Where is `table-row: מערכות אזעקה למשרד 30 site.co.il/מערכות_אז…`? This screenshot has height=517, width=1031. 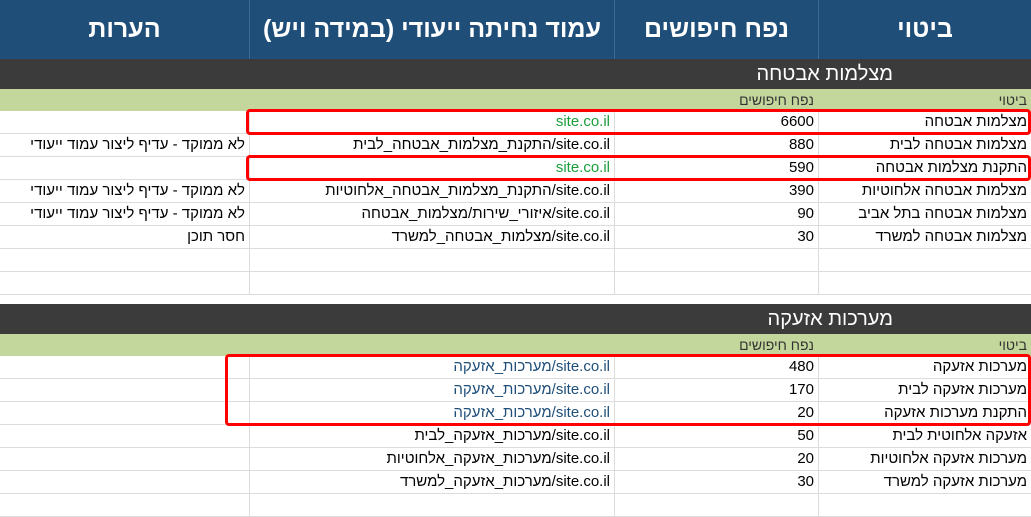 table-row: מערכות אזעקה למשרד 30 site.co.il/מערכות_אז… is located at coordinates (515, 482).